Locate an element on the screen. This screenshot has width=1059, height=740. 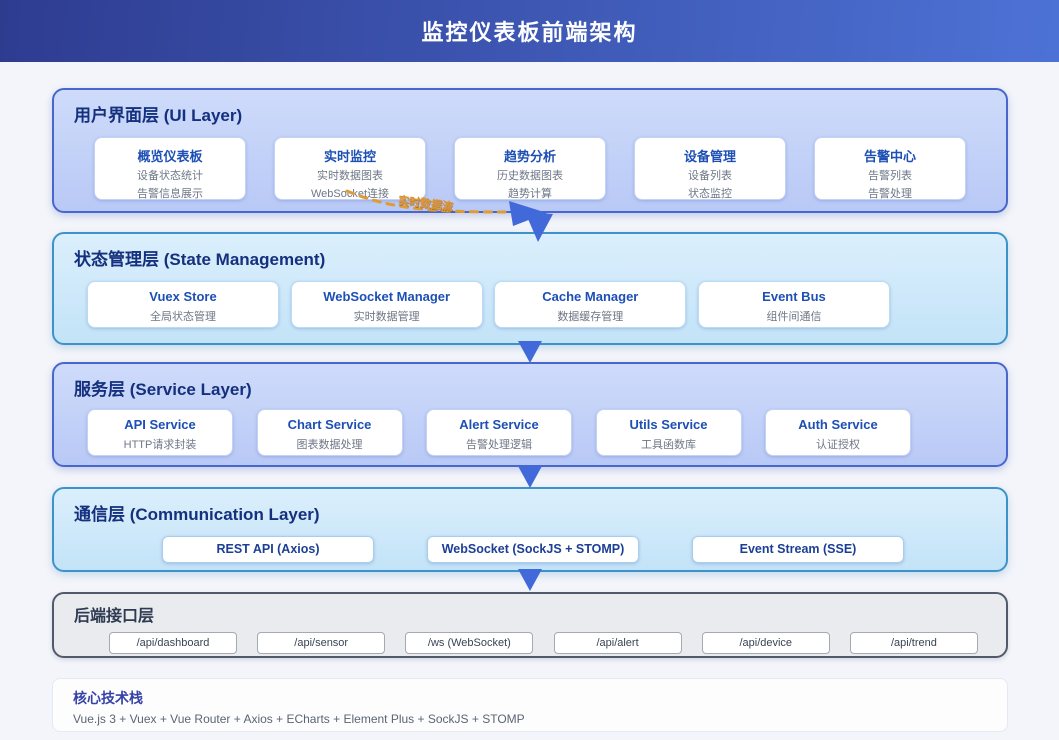
diagram-card: REST API (Axios) is located at coordinates (268, 549).